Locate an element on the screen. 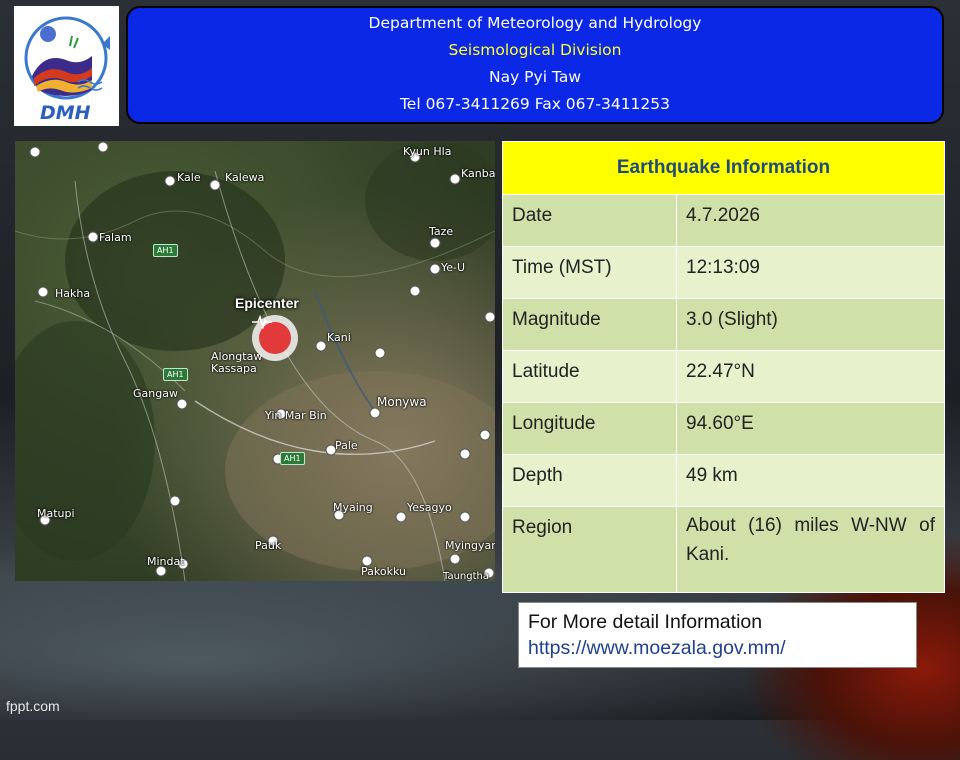 Image resolution: width=960 pixels, height=760 pixels. more-info-text: For More detail Information is located at coordinates (645, 622).